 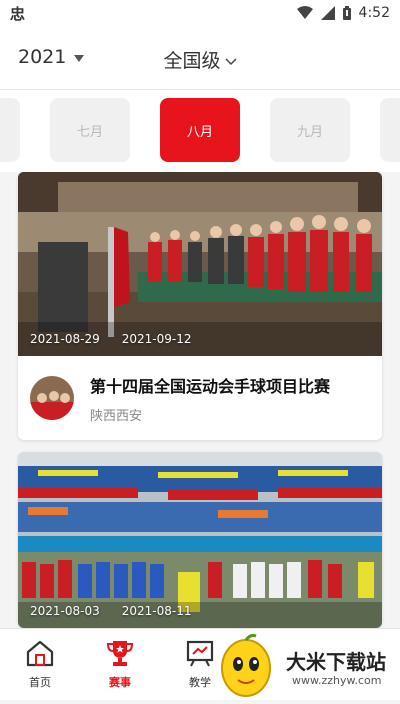 I want to click on card-info: 第十四届全国运动会手球项目比赛 陕西西安, so click(x=200, y=398).